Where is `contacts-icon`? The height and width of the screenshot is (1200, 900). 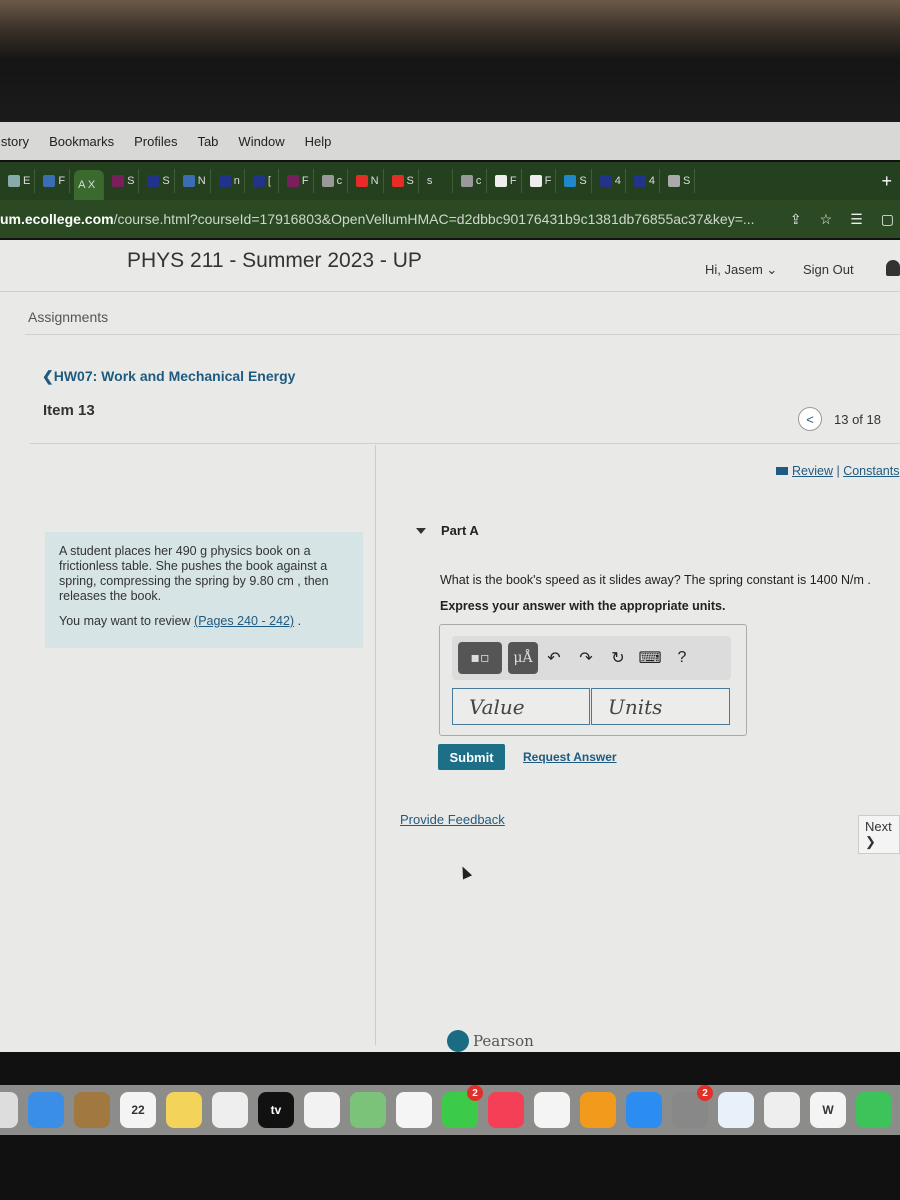 contacts-icon is located at coordinates (92, 1110).